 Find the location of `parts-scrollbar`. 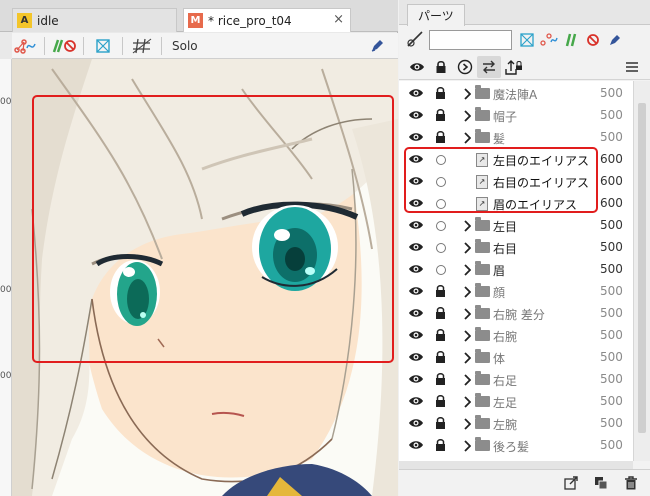

parts-scrollbar is located at coordinates (641, 271).